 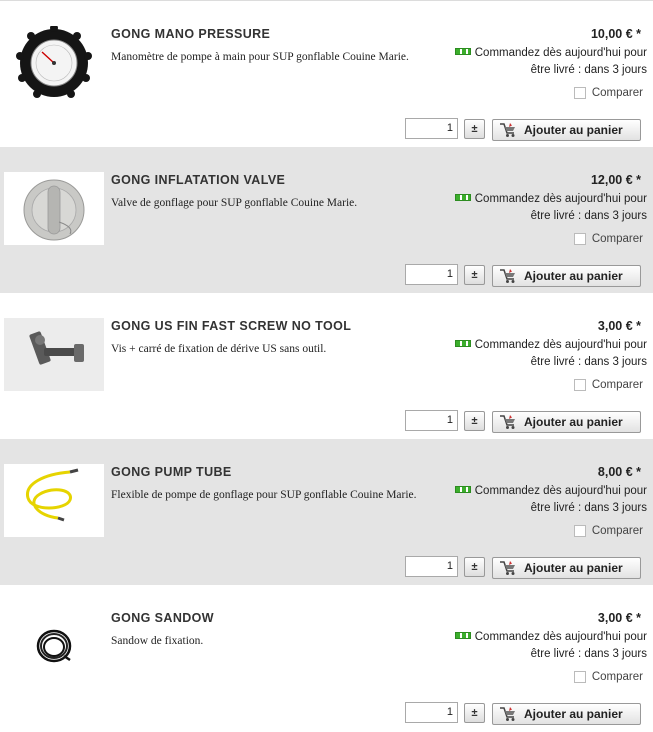 I want to click on valve-icon, so click(x=54, y=208).